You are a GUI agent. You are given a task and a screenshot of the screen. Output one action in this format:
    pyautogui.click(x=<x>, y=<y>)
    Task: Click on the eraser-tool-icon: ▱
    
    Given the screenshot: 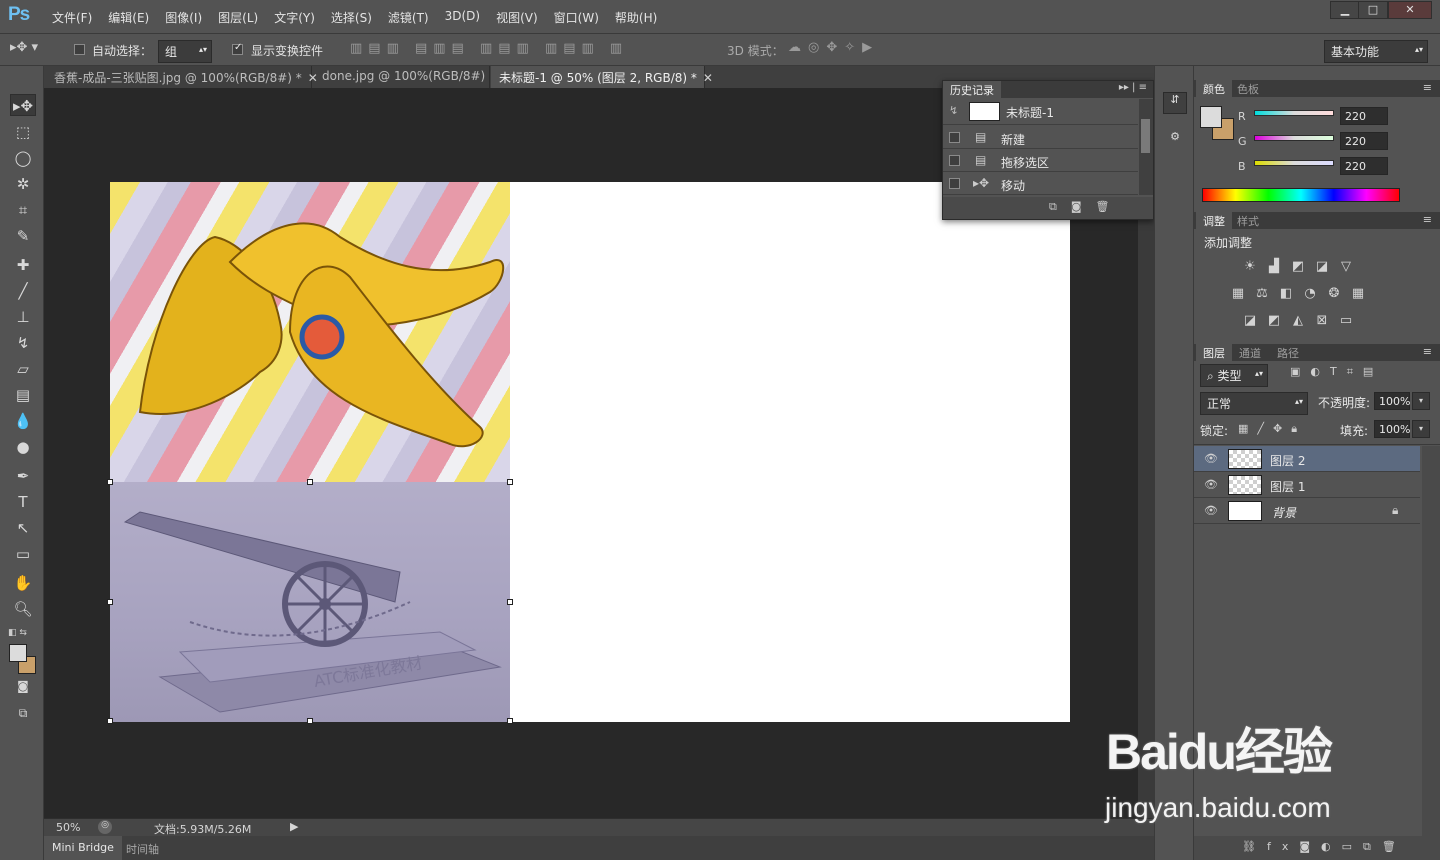 What is the action you would take?
    pyautogui.click(x=23, y=369)
    